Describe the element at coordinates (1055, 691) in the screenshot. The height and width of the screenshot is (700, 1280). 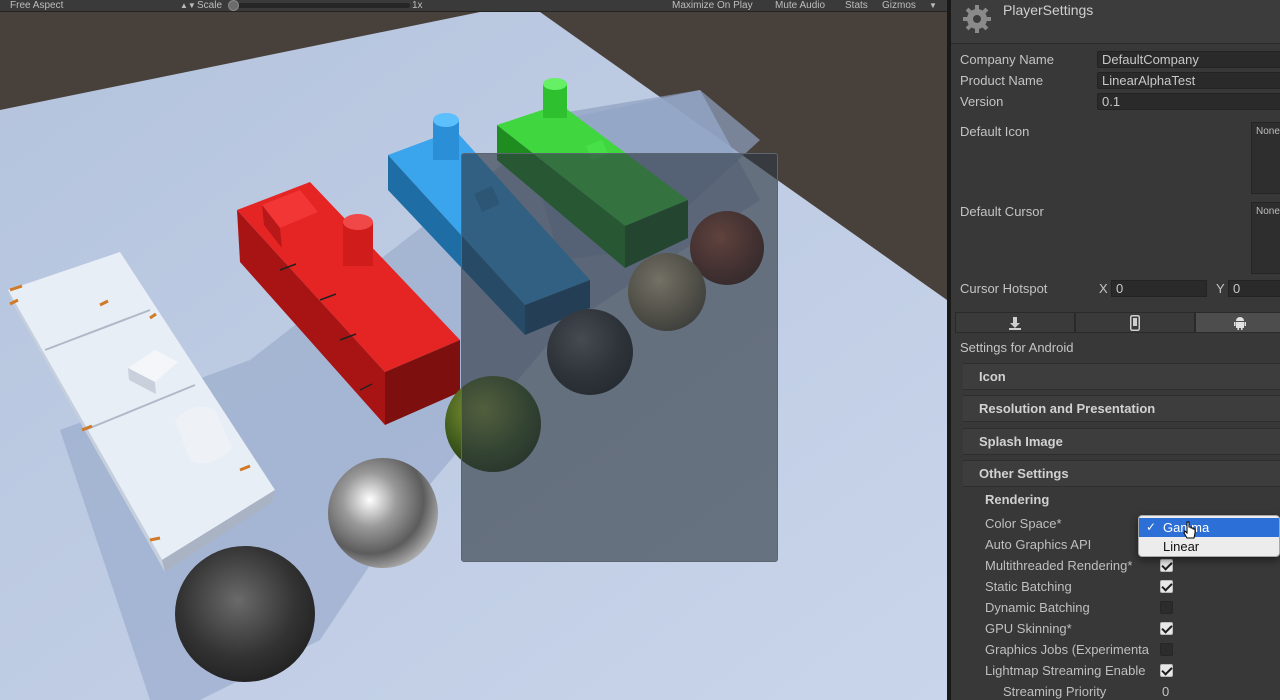
I see `streaming-priority-label: Streaming Priority` at that location.